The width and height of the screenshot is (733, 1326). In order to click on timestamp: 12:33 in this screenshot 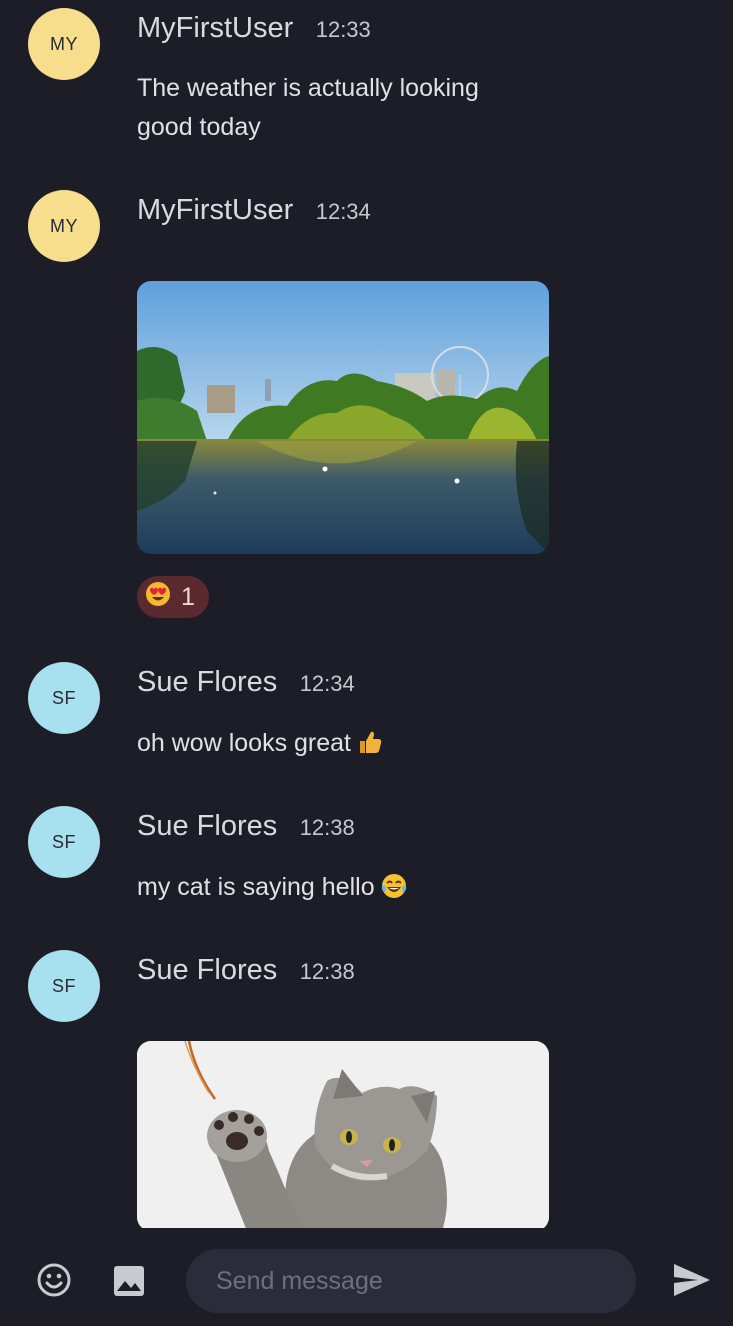, I will do `click(343, 29)`.